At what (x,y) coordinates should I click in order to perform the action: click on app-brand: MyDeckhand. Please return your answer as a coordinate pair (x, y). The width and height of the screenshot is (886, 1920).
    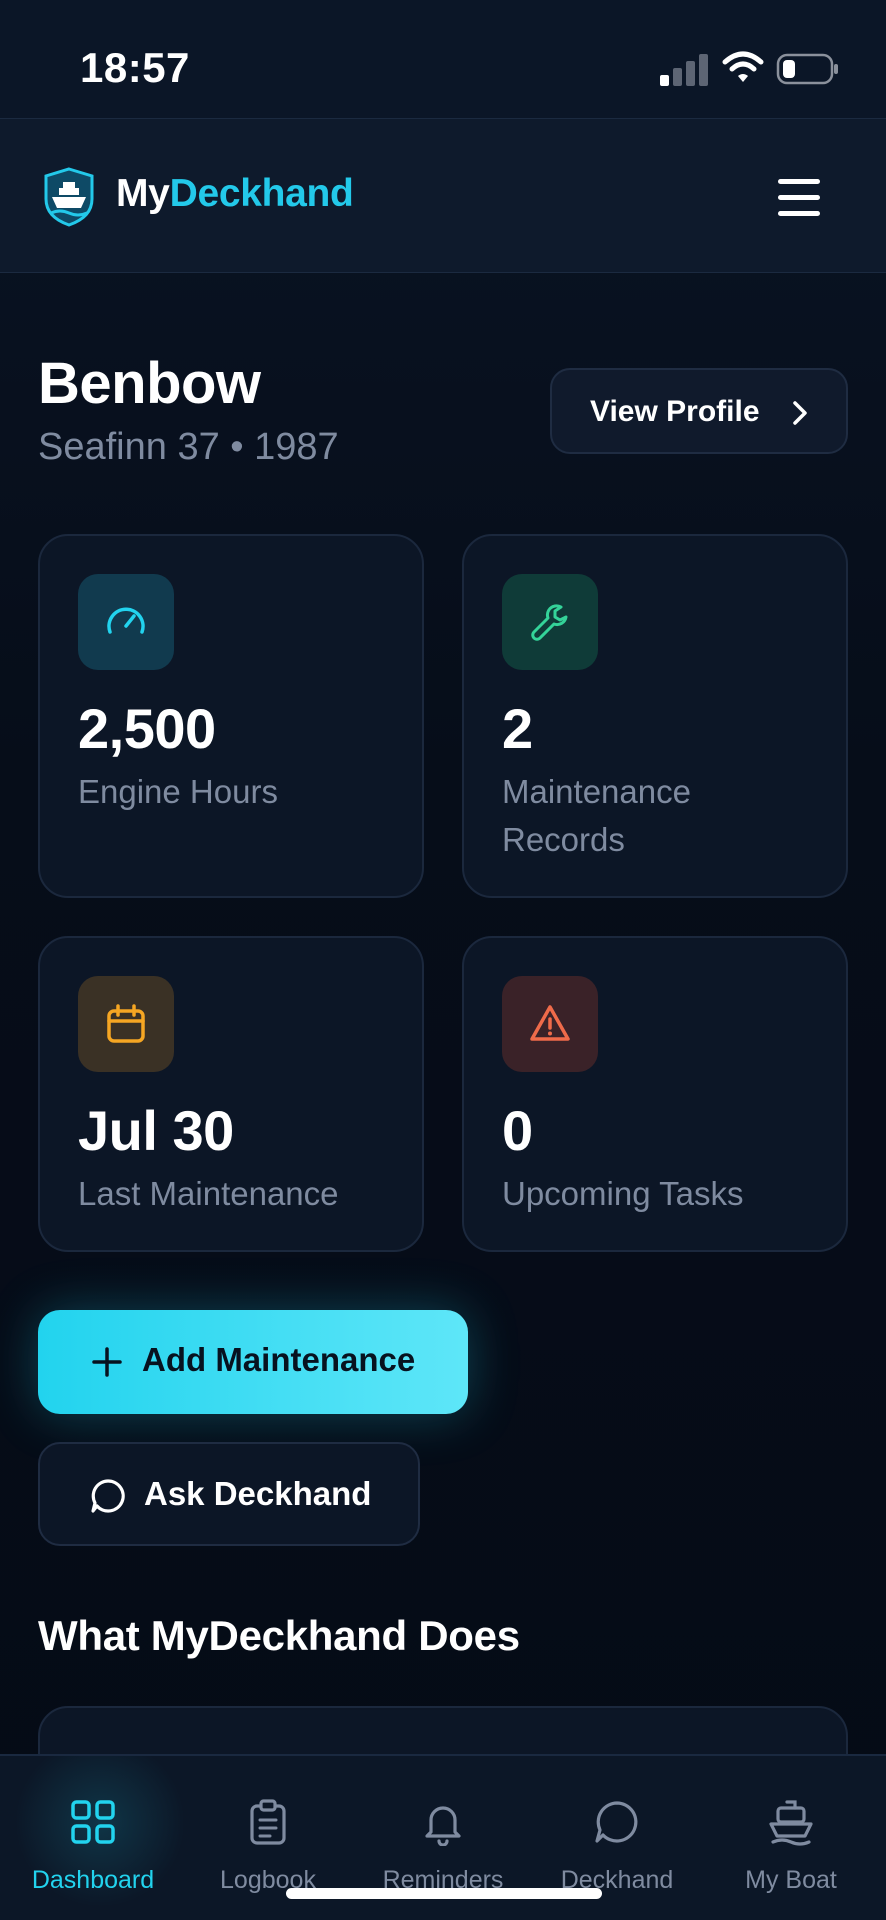
    Looking at the image, I should click on (235, 194).